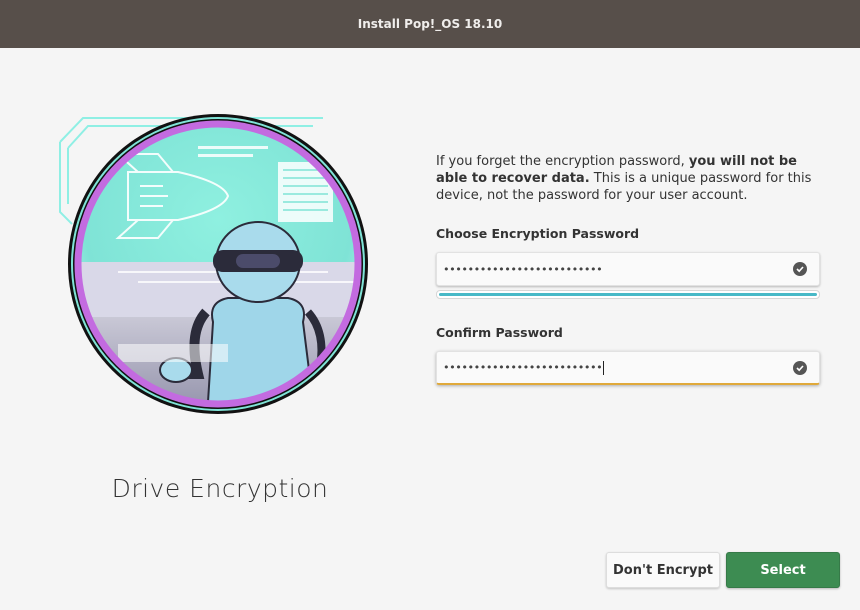  I want to click on encryption-password-label: Choose Encryption Password, so click(538, 233).